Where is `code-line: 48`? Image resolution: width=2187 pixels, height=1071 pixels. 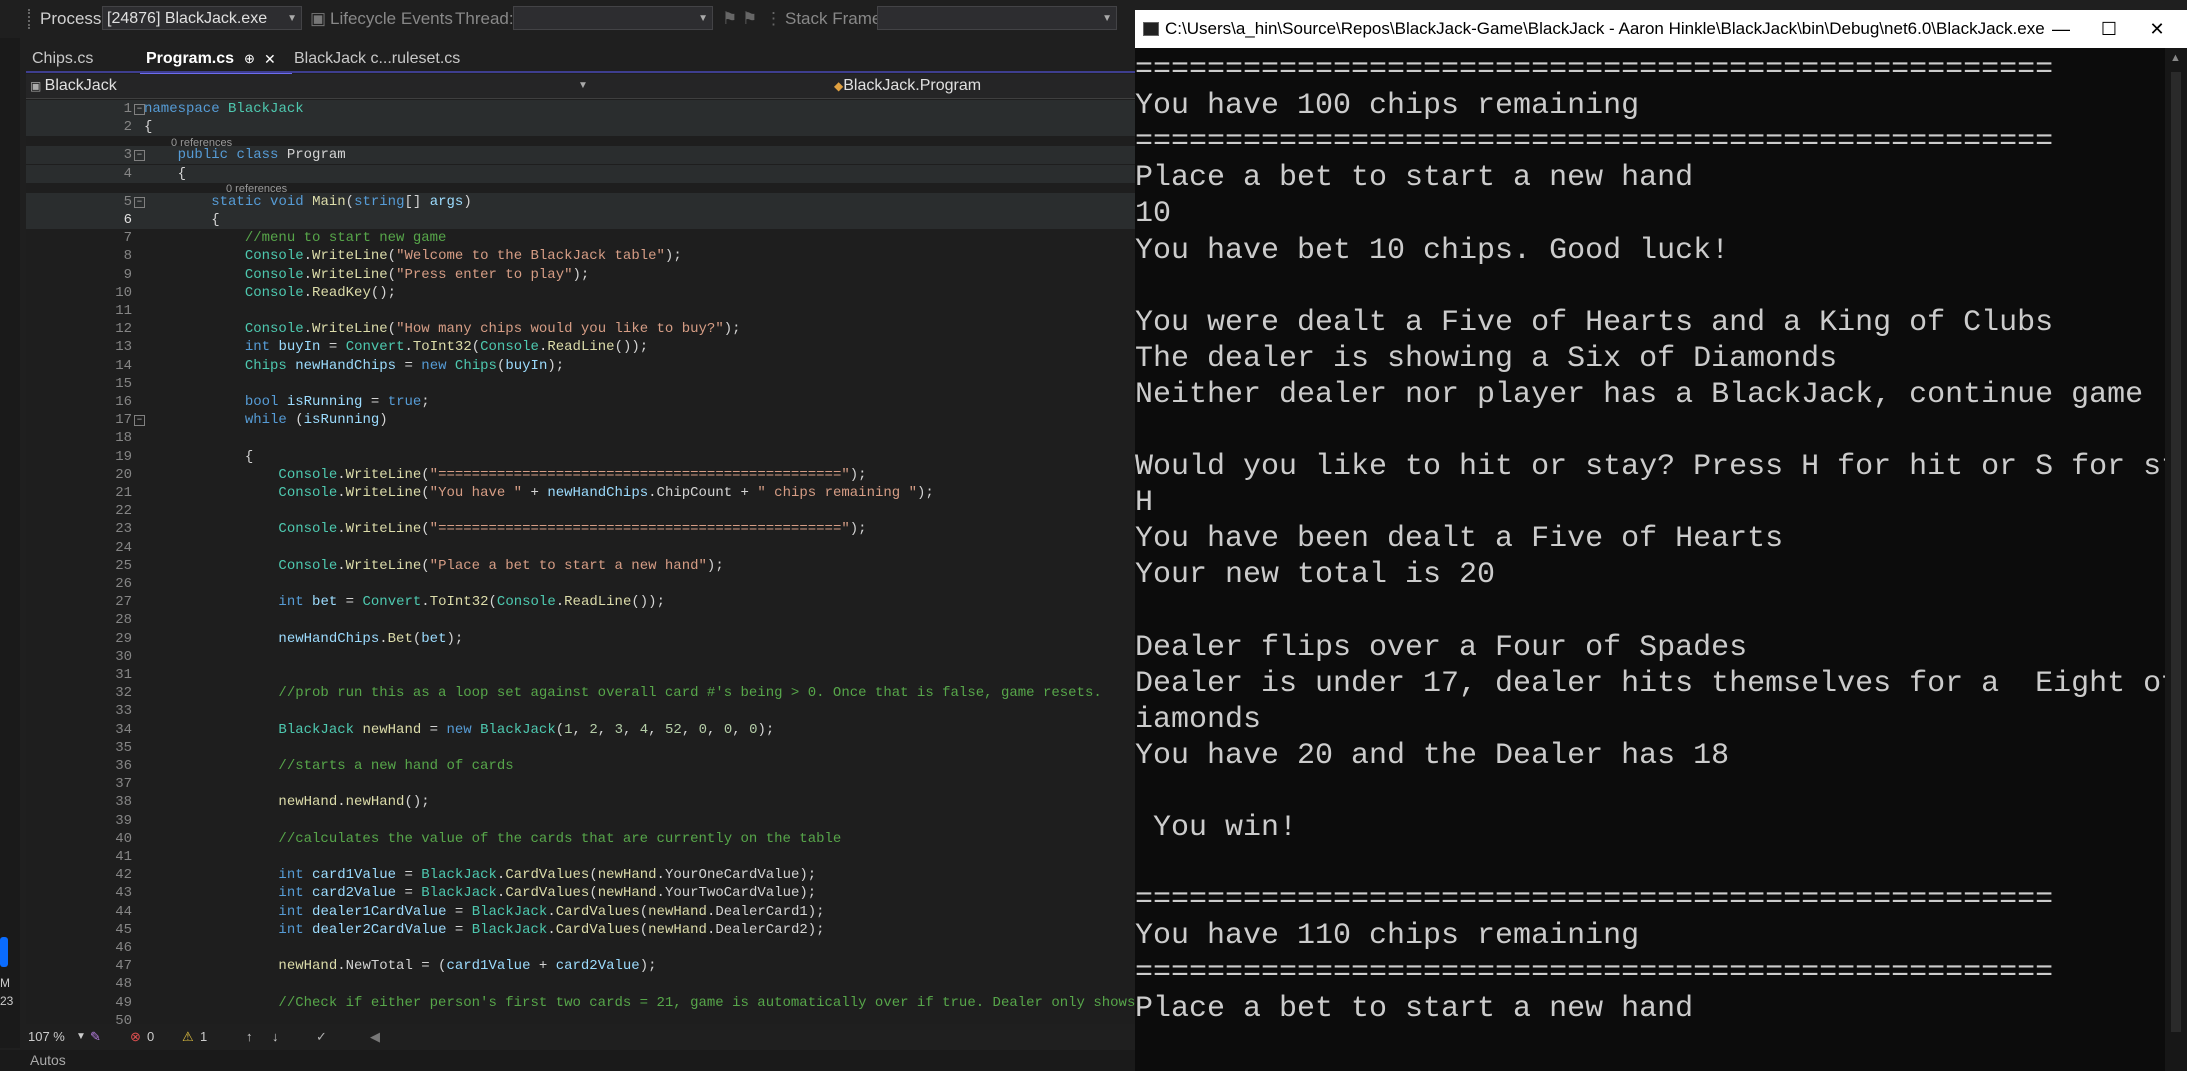 code-line: 48 is located at coordinates (580, 984).